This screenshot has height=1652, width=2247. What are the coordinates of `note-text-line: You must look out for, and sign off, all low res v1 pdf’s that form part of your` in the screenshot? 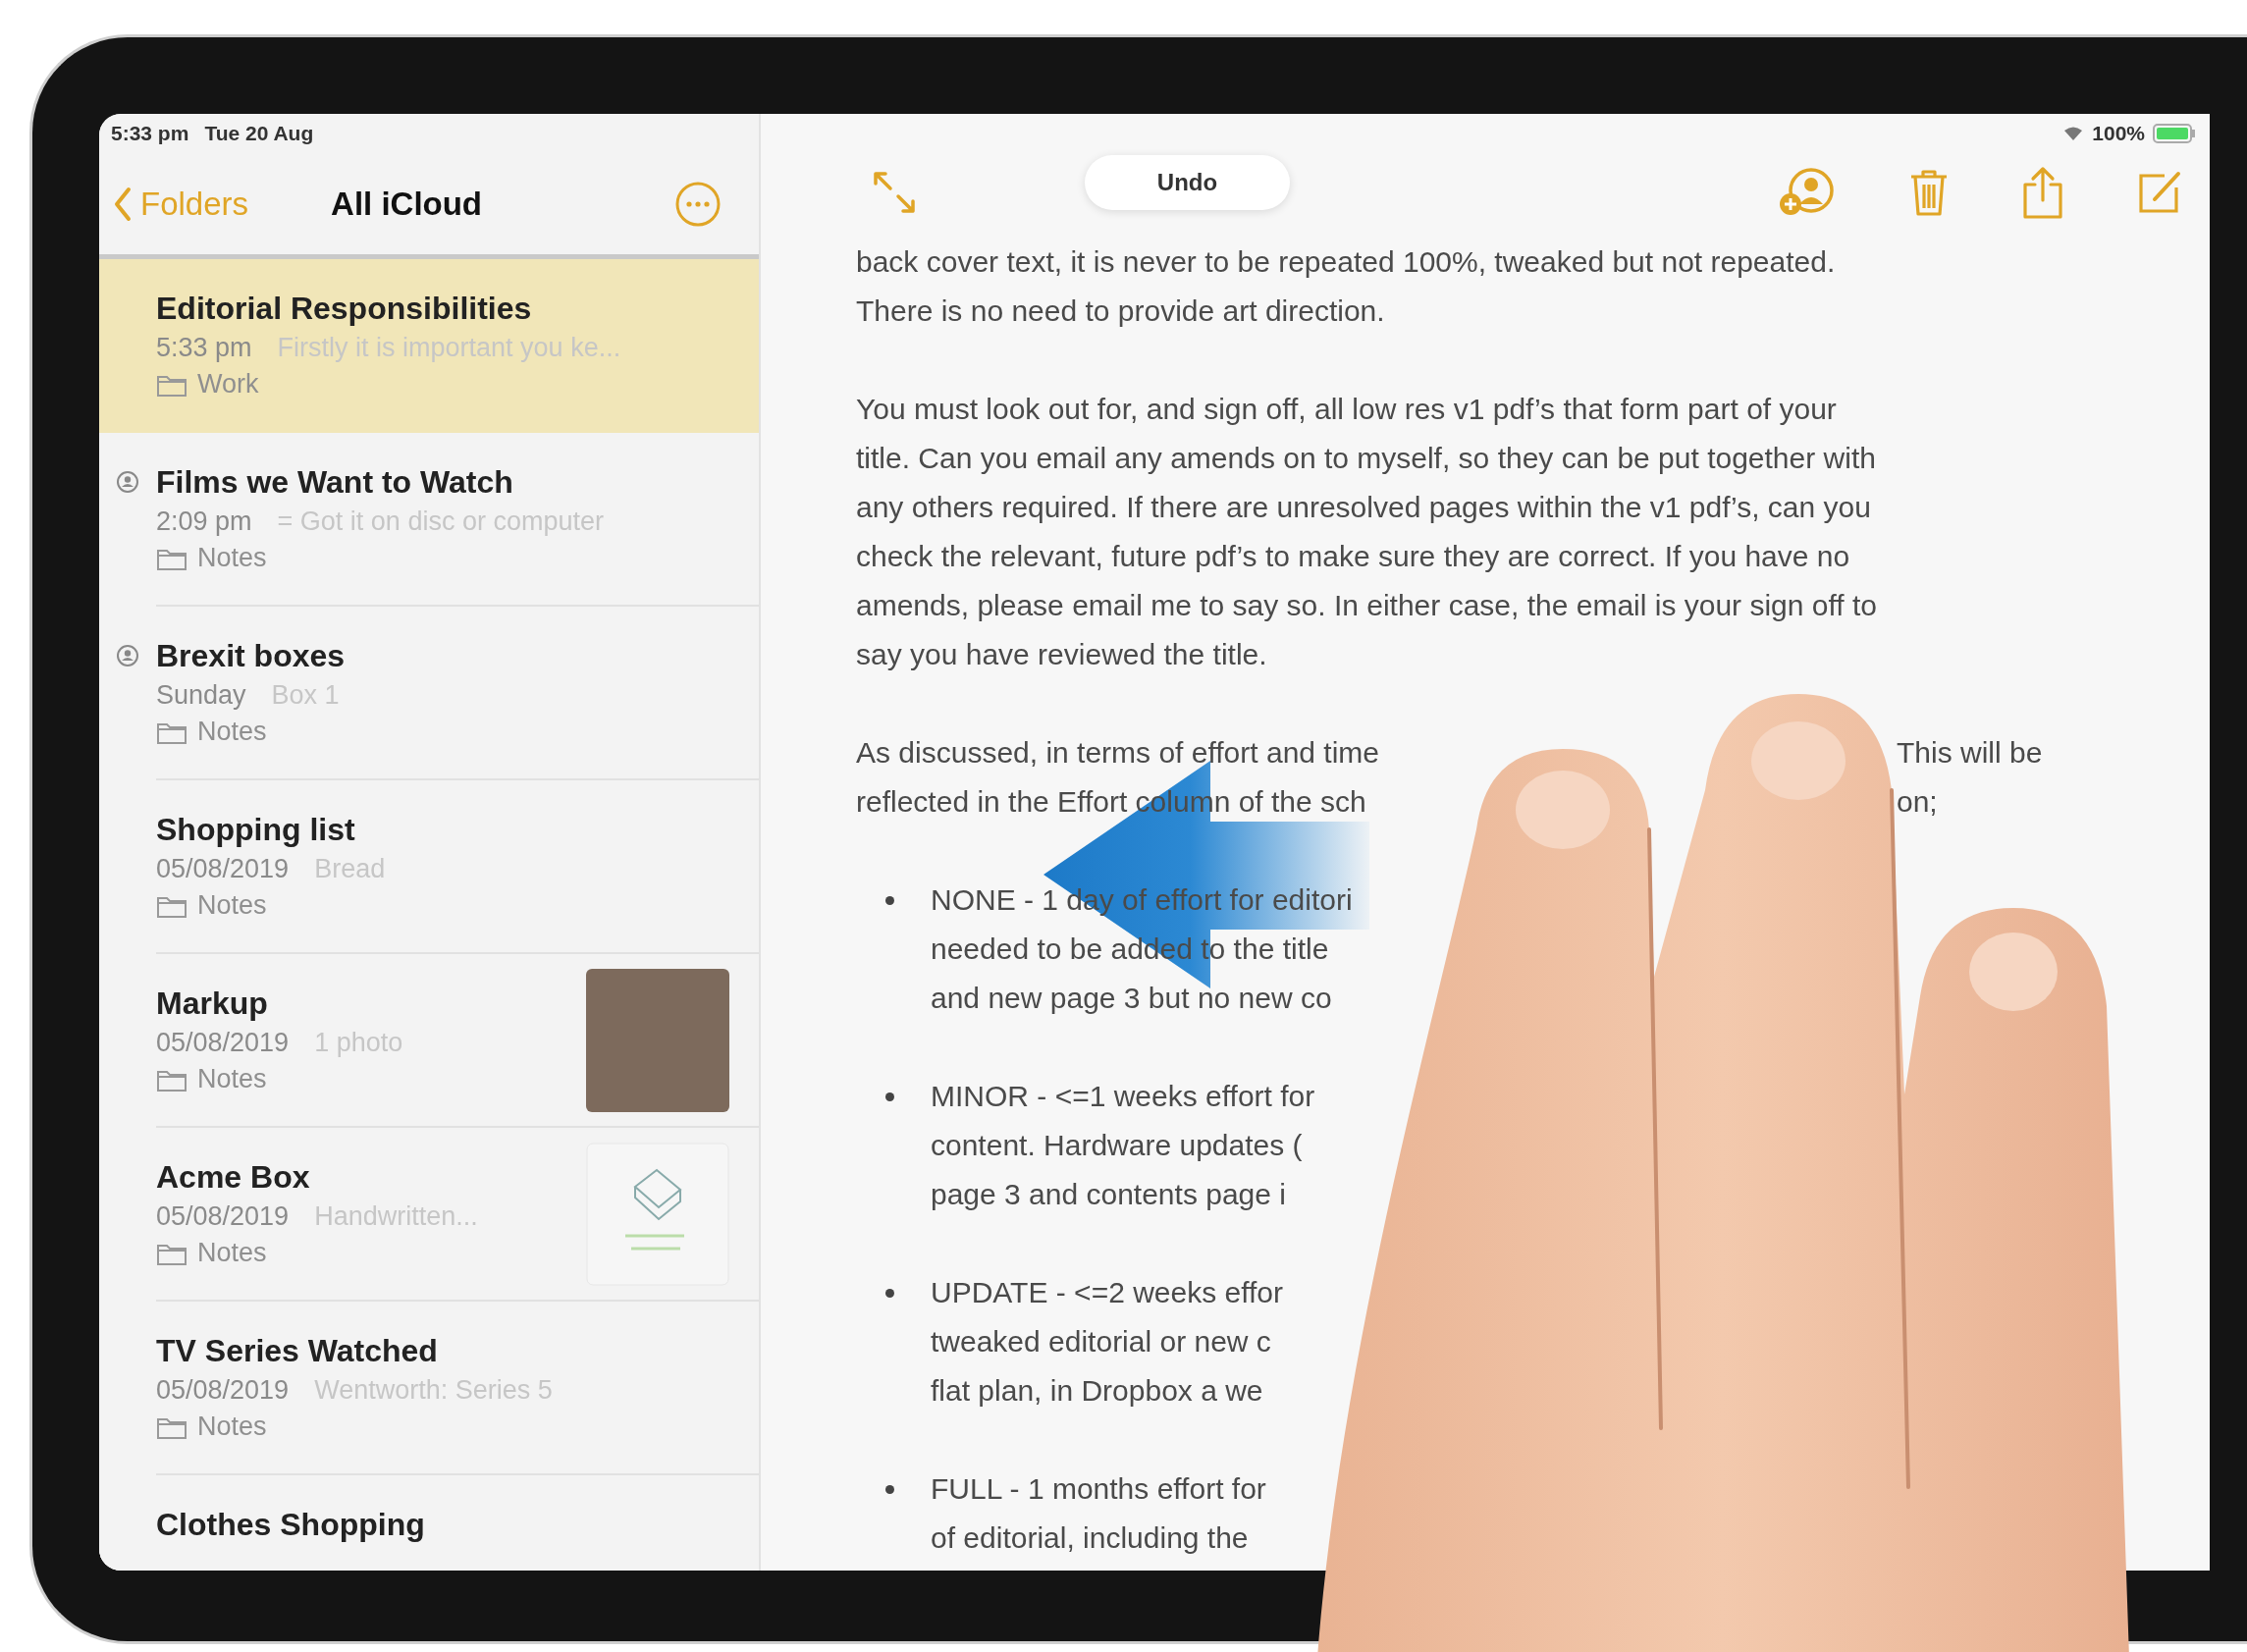 It's located at (1346, 409).